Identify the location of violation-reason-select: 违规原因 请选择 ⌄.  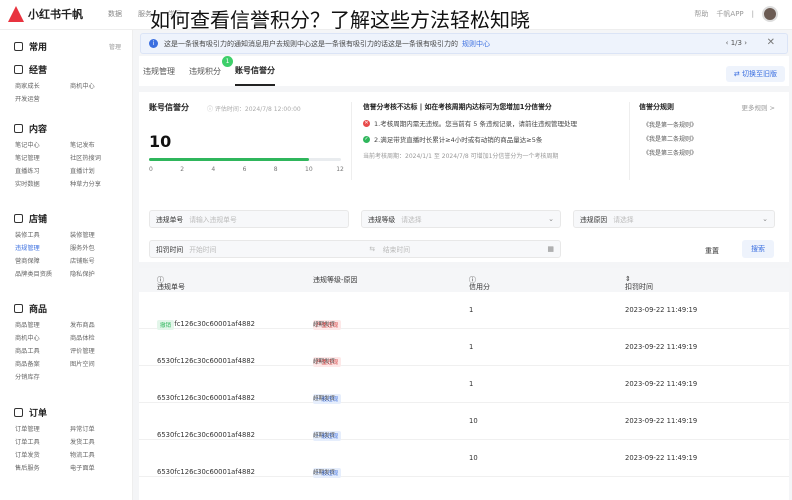
(674, 219).